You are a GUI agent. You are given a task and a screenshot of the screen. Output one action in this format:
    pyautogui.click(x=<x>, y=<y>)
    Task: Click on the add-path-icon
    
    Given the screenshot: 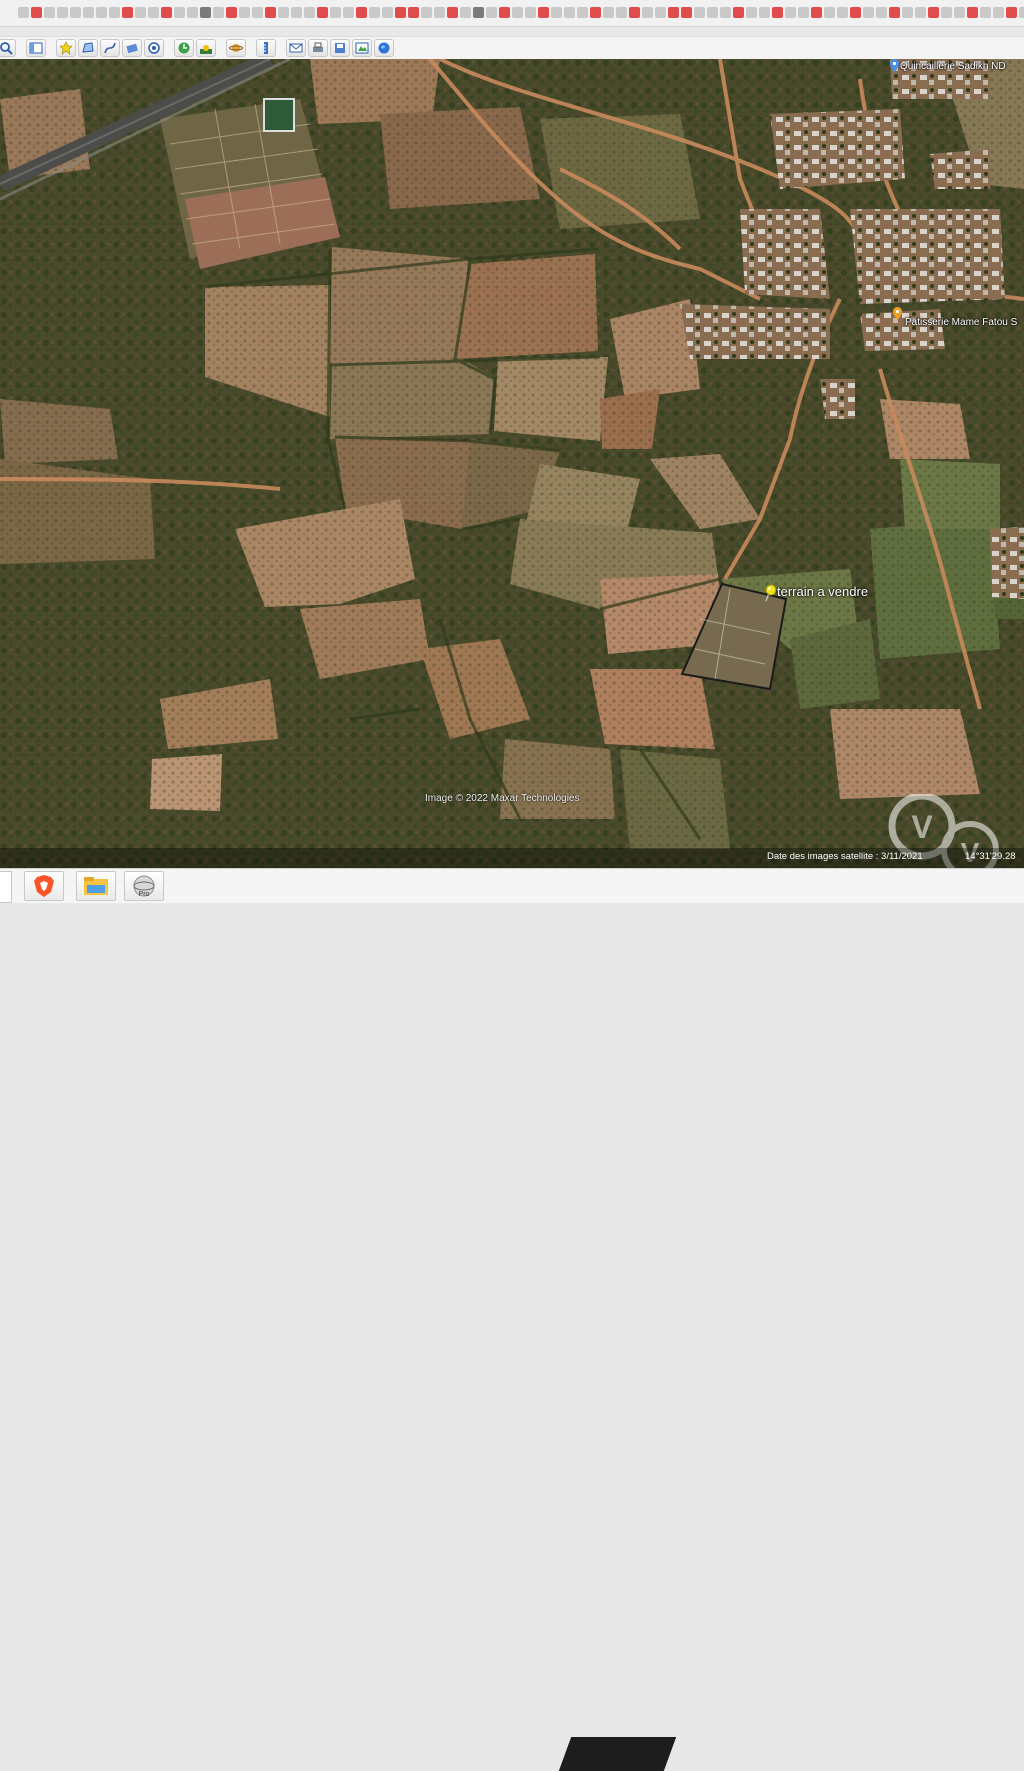 What is the action you would take?
    pyautogui.click(x=110, y=48)
    